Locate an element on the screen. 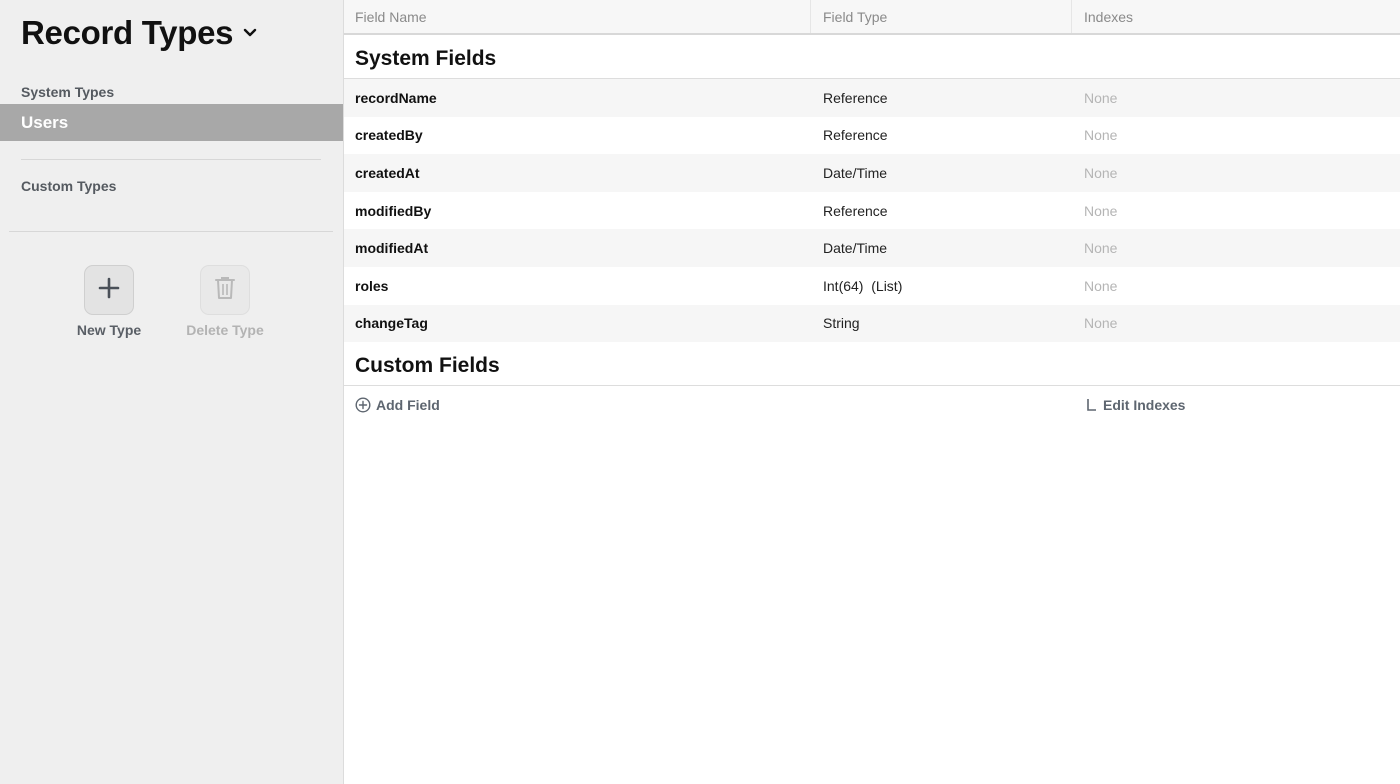  table-row: modifiedAt Date/Time None is located at coordinates (872, 248).